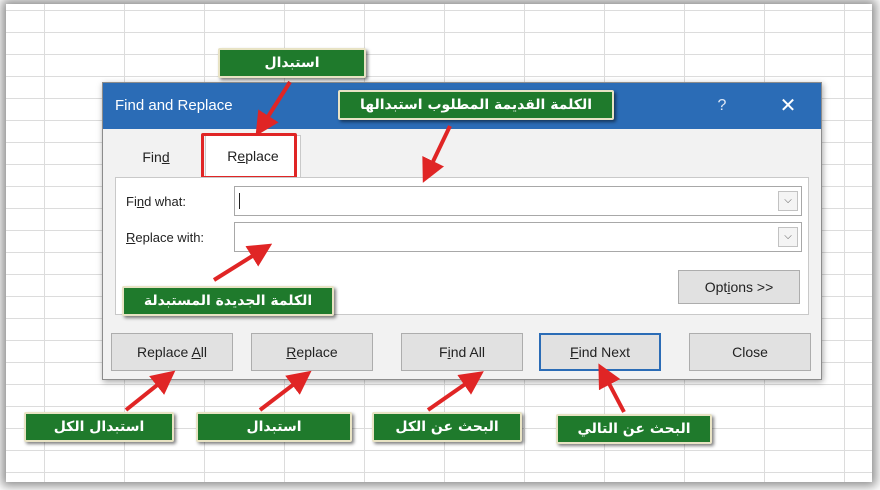 The width and height of the screenshot is (880, 490). I want to click on find-what-label: Find what:, so click(156, 201).